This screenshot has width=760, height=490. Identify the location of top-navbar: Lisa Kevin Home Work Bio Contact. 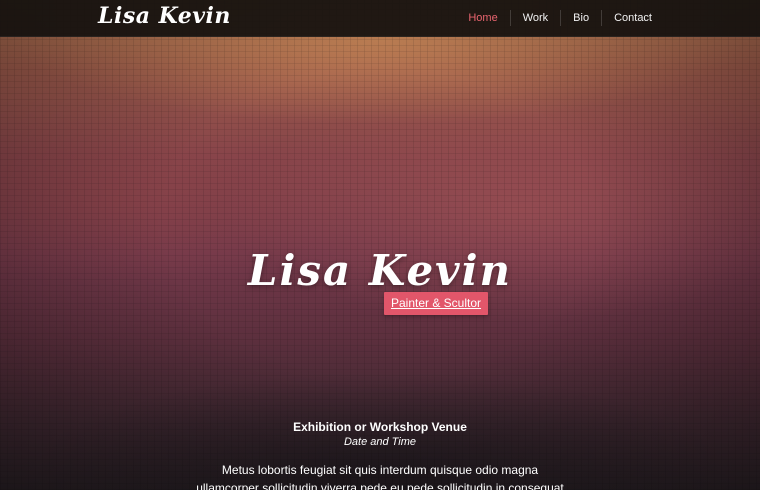
(380, 18).